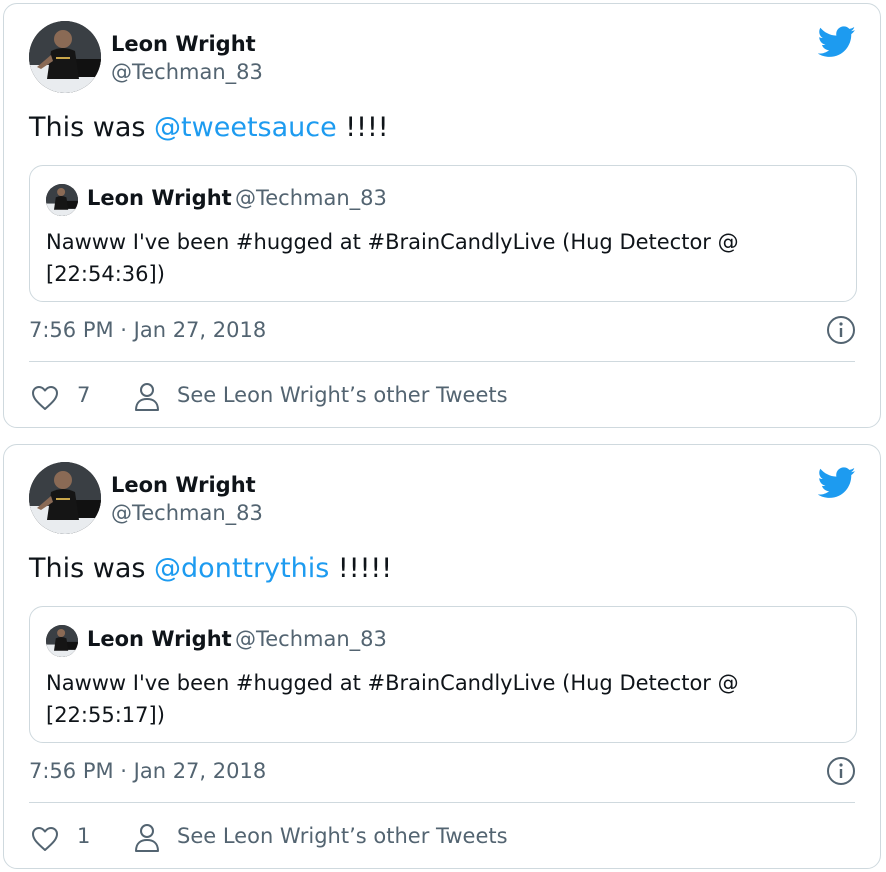 This screenshot has width=886, height=872. I want to click on mention-link: @tweetsauce, so click(245, 127).